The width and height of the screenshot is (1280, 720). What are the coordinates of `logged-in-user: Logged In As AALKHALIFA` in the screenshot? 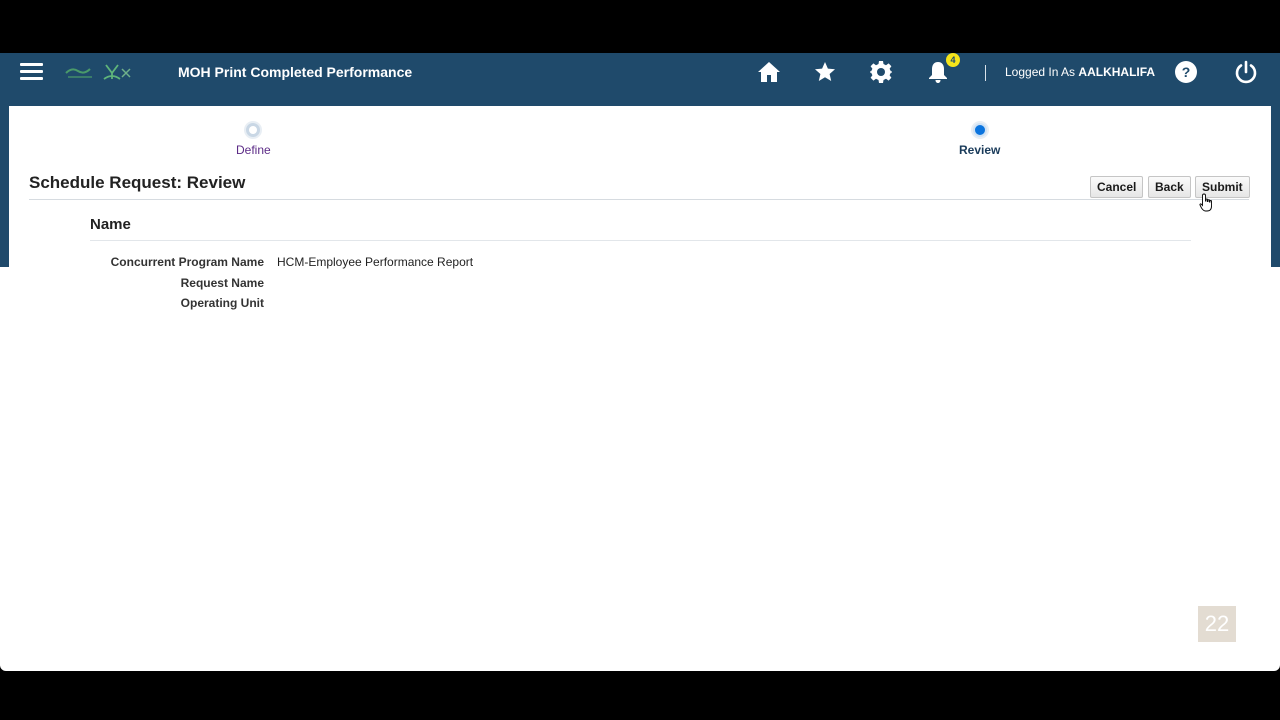 It's located at (1080, 72).